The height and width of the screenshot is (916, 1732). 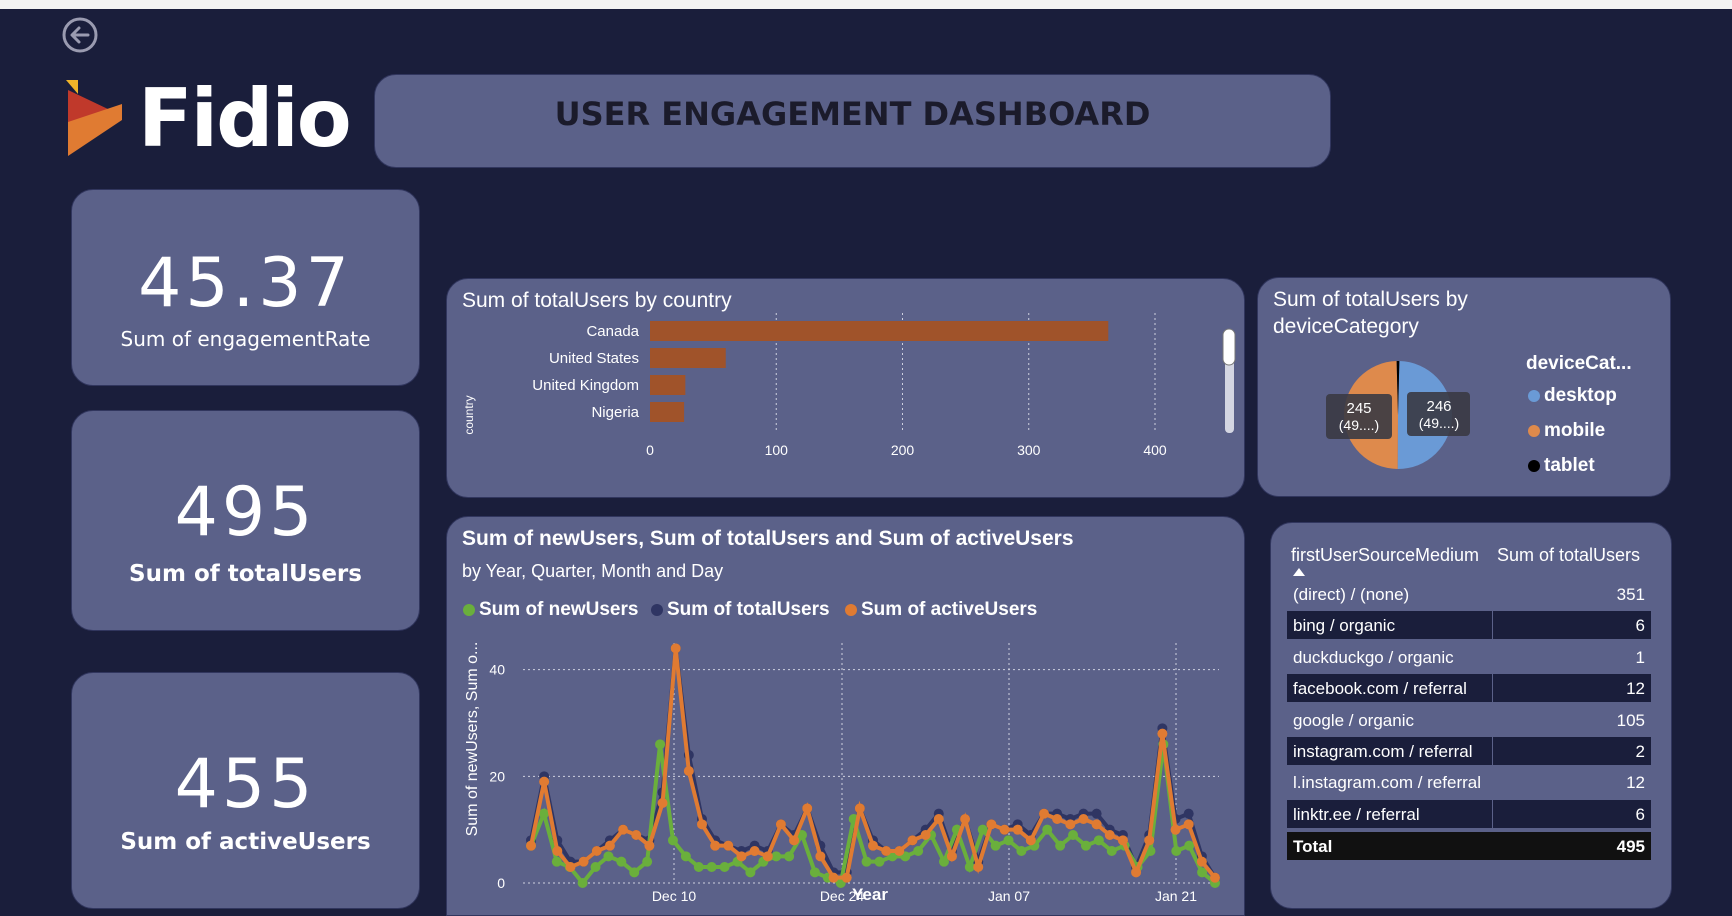 What do you see at coordinates (1229, 347) in the screenshot?
I see `chart-scrollbar-thumb` at bounding box center [1229, 347].